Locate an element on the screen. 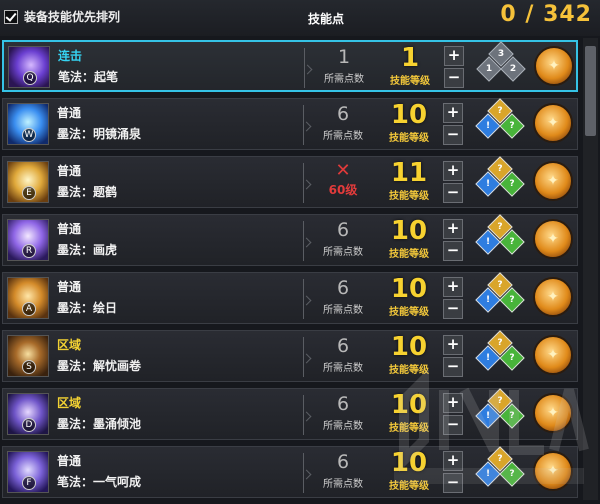 The height and width of the screenshot is (504, 600). skill-violet-tiger-icon: R is located at coordinates (28, 240).